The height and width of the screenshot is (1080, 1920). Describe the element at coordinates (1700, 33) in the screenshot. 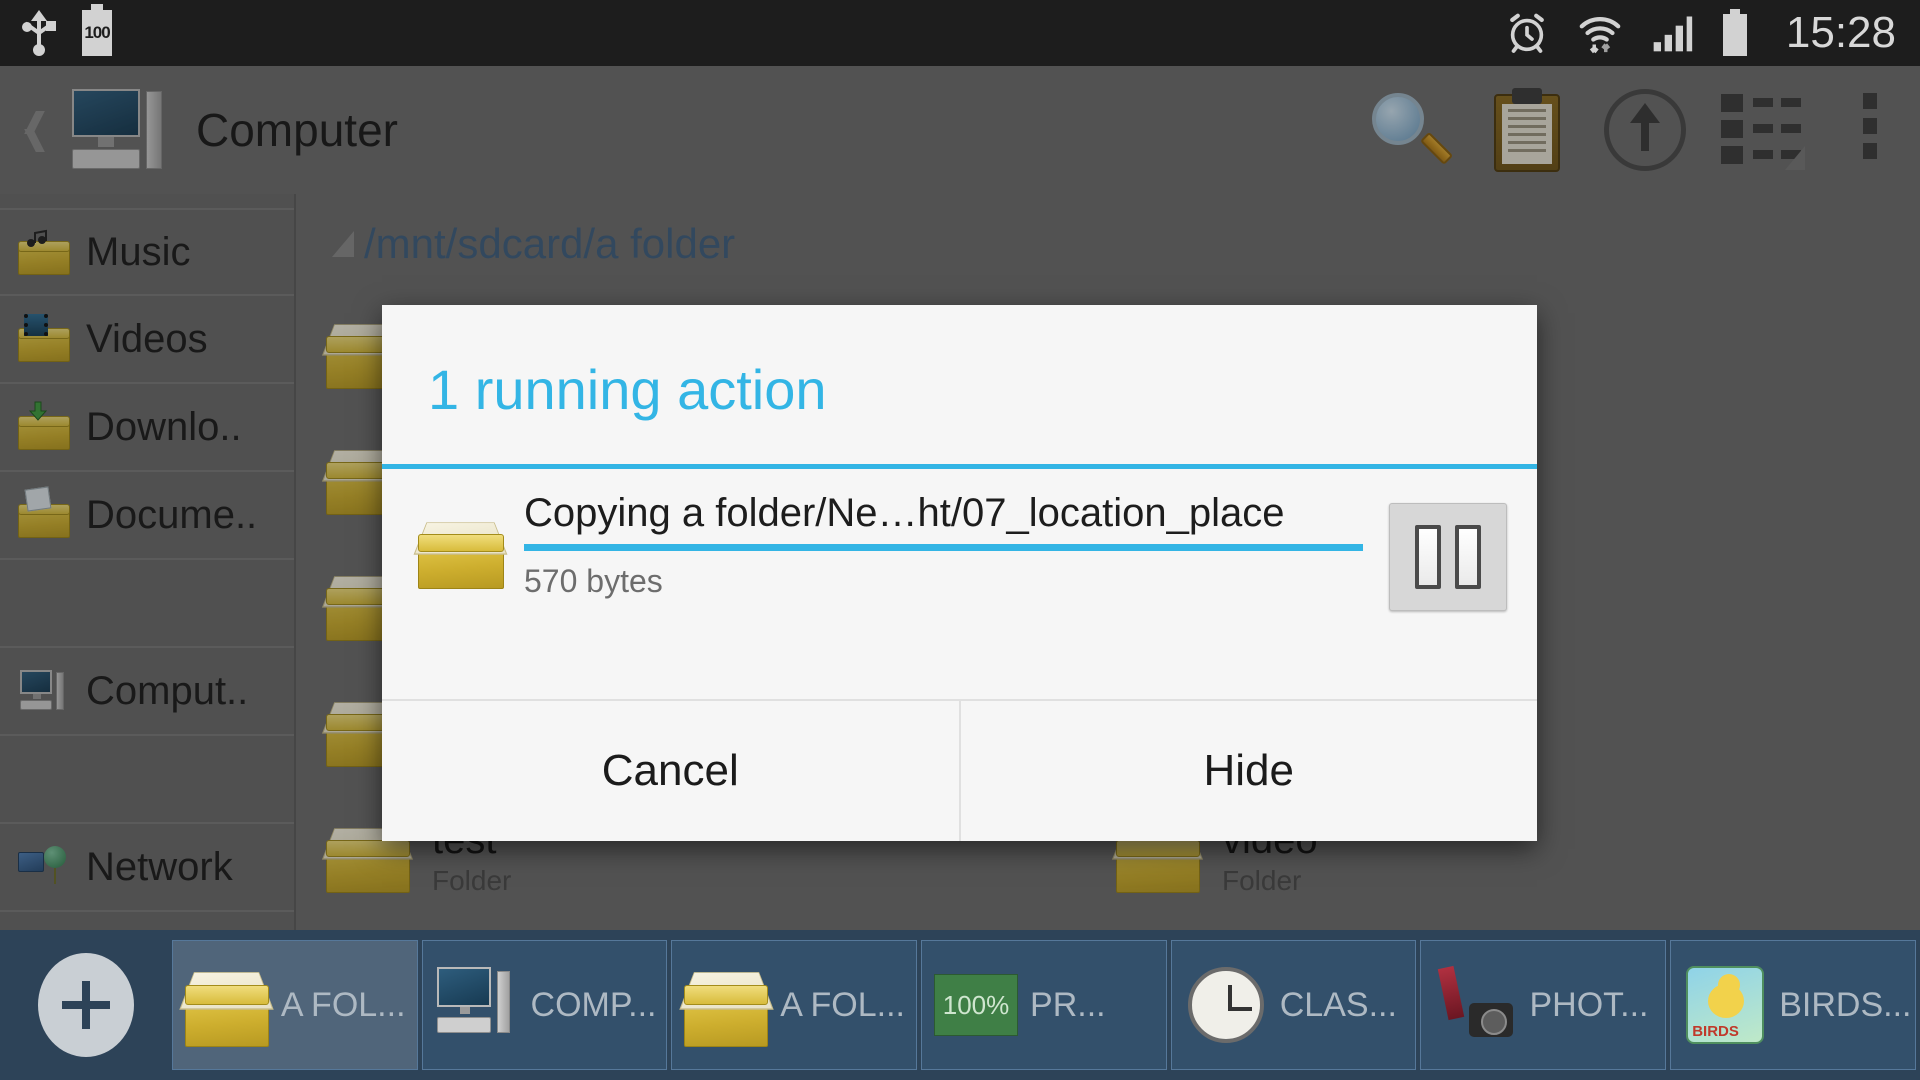

I see `status-bar-right: 15:28` at that location.